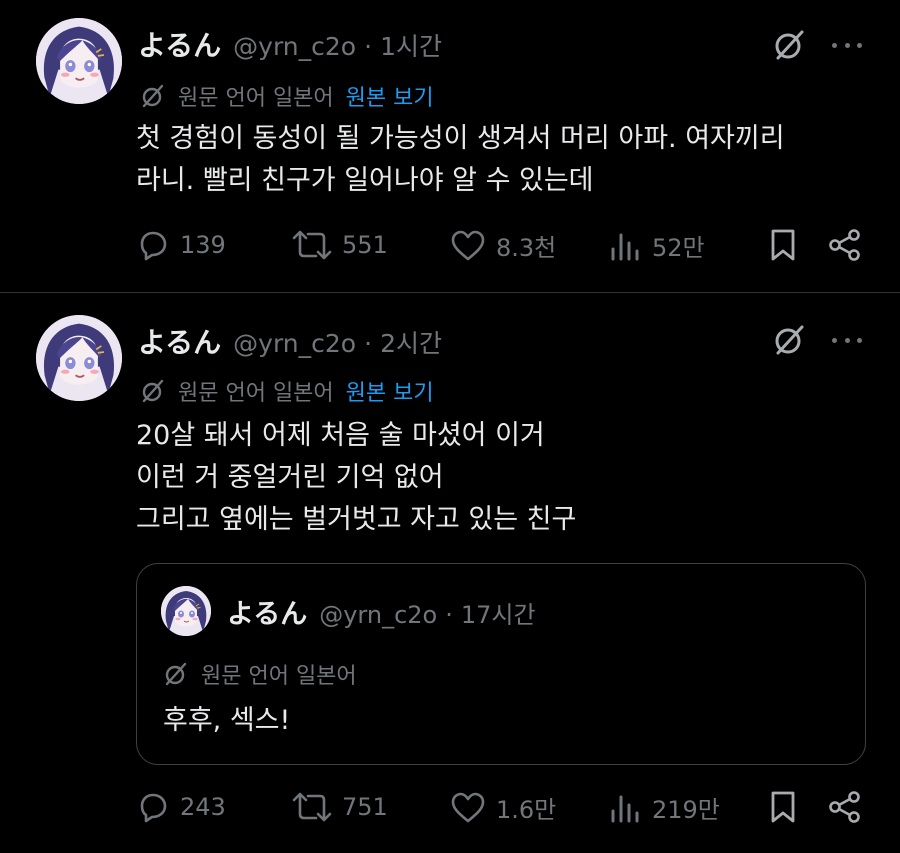  I want to click on tweet-header: よるん @yrn_c2o · 1시간, so click(290, 44).